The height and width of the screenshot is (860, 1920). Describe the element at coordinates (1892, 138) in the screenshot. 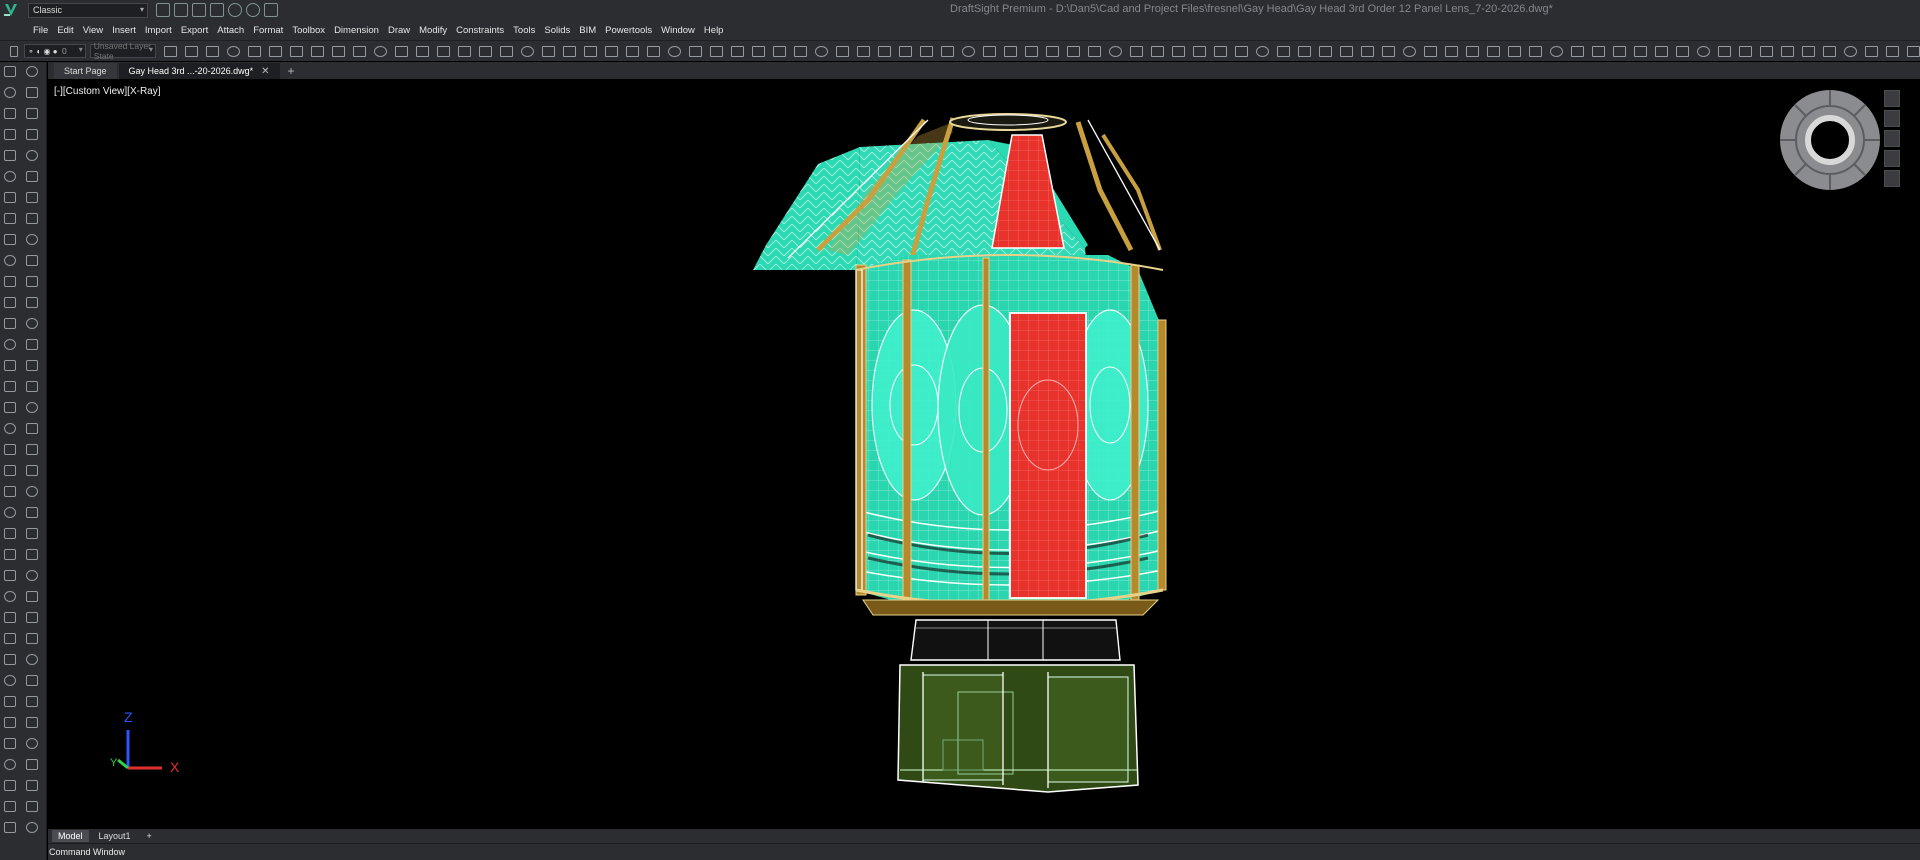

I see `view-3d-button` at that location.